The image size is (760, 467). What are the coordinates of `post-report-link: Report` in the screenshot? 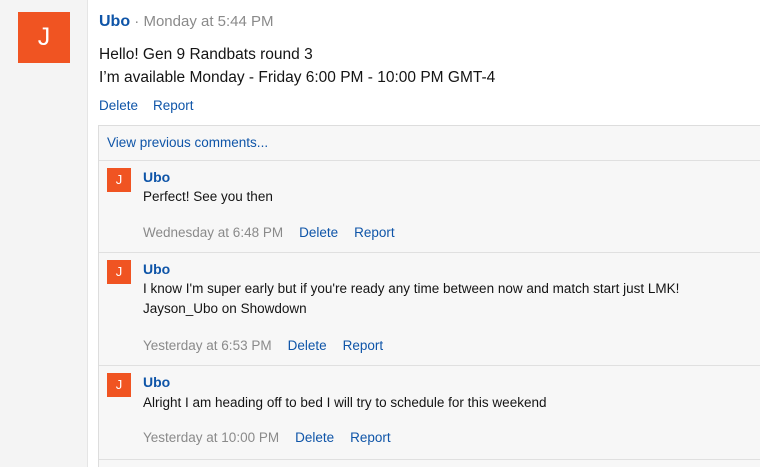 It's located at (173, 105).